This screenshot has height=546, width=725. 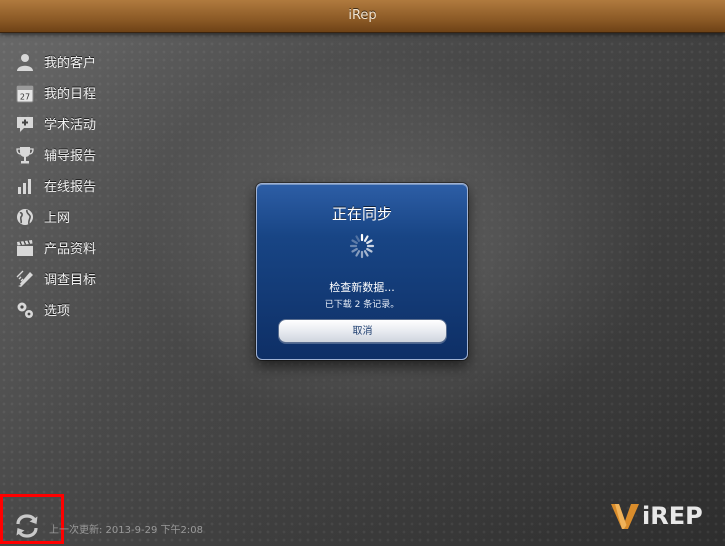 I want to click on sidebar-item-online-report: 在线报告, so click(x=55, y=185).